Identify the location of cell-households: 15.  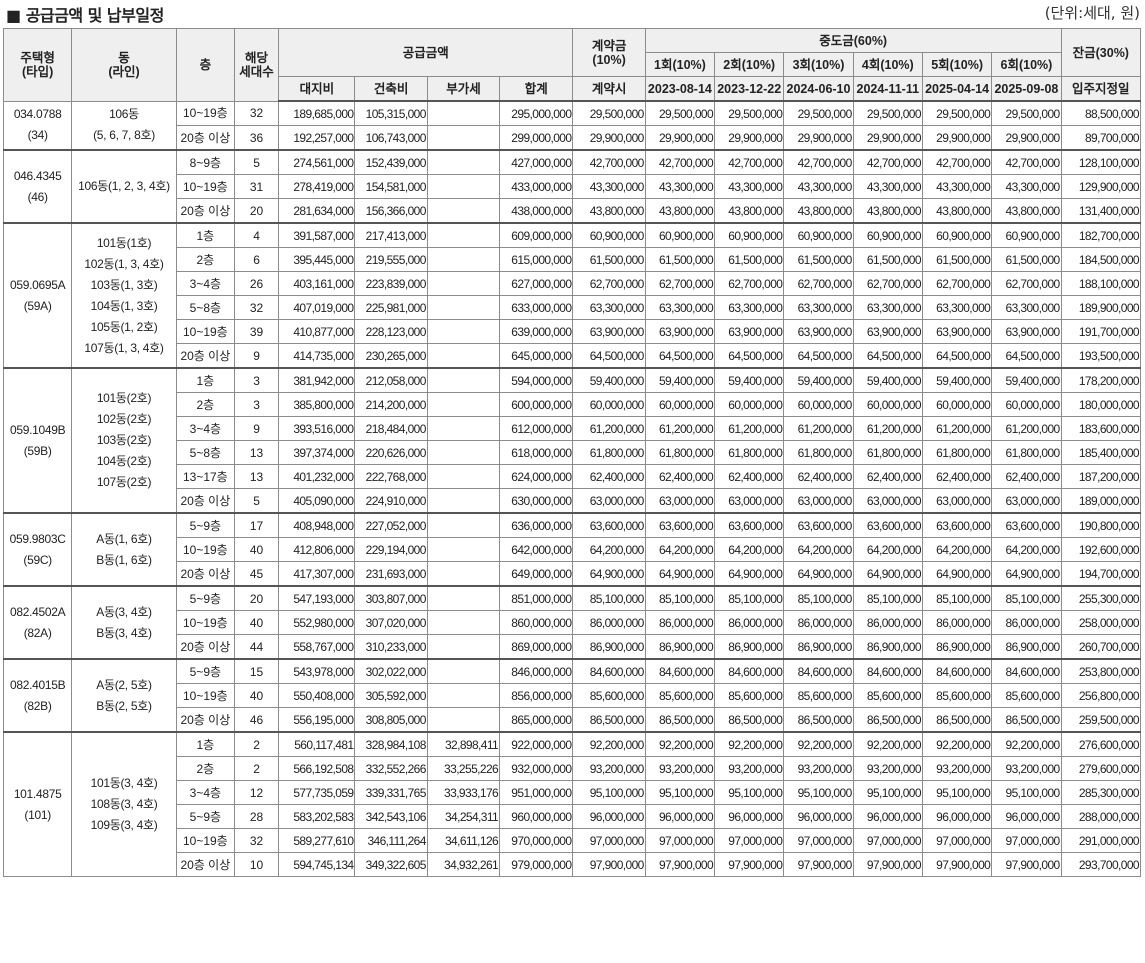
(256, 671).